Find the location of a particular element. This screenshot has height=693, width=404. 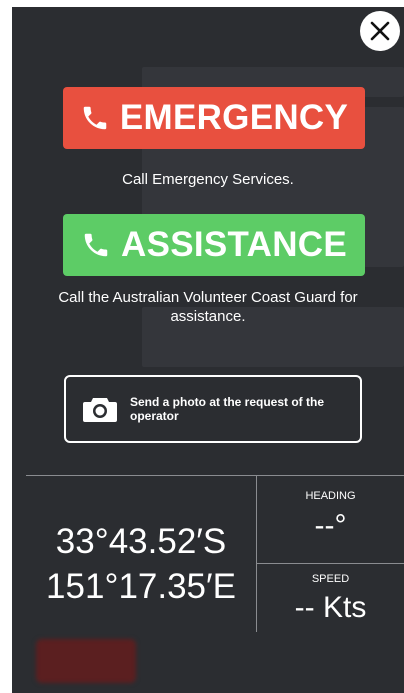

close-icon is located at coordinates (380, 31).